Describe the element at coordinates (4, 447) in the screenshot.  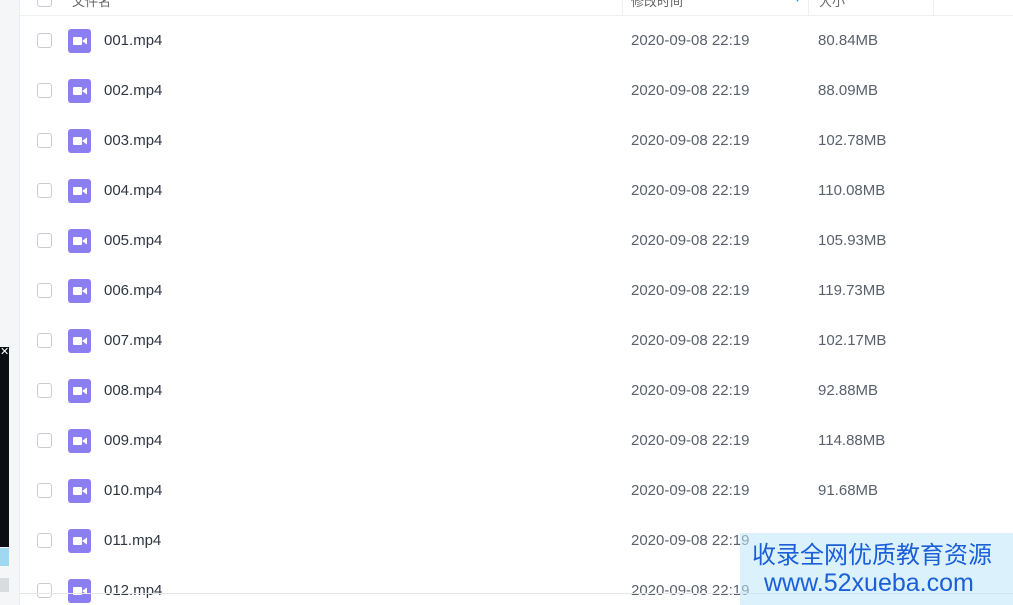
I see `video-preview-edge: ✕` at that location.